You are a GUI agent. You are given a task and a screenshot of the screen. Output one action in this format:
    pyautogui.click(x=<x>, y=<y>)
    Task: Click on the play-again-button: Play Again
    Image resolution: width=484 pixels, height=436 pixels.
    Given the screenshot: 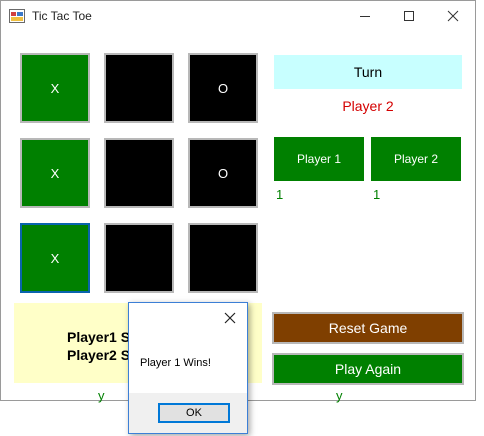 What is the action you would take?
    pyautogui.click(x=368, y=369)
    